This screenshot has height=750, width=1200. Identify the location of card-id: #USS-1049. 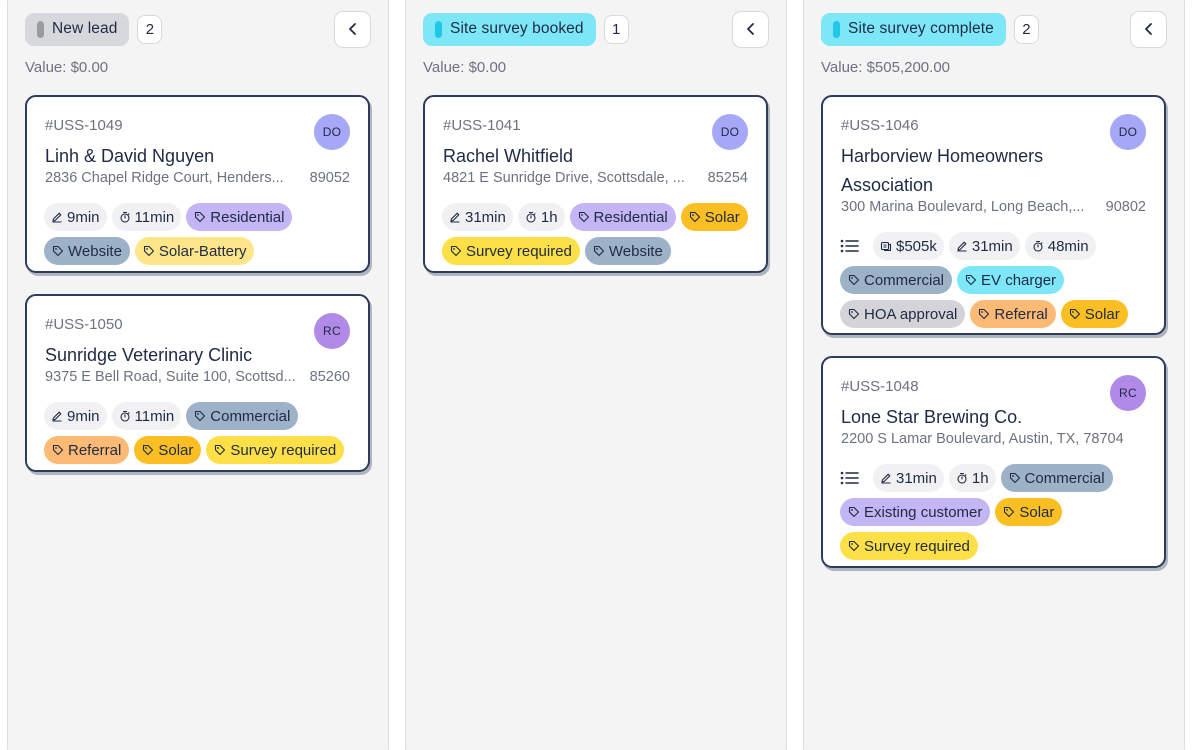
(84, 125).